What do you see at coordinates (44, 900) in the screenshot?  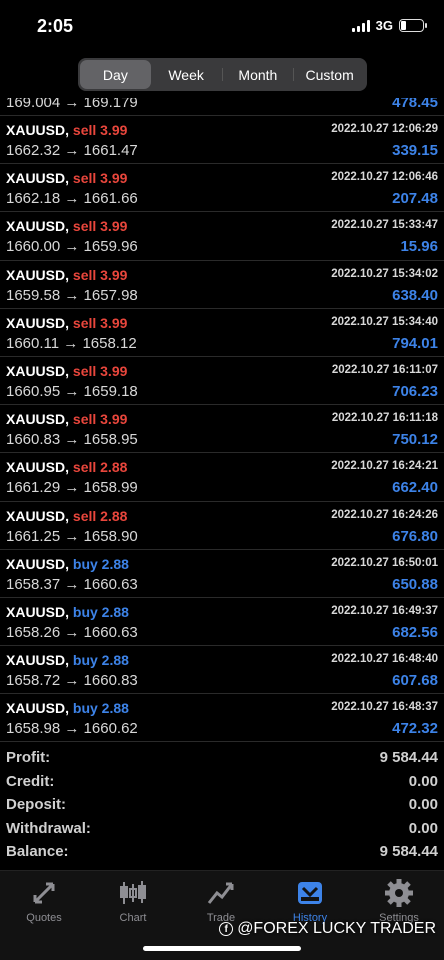 I see `tab-quotes: Quotes` at bounding box center [44, 900].